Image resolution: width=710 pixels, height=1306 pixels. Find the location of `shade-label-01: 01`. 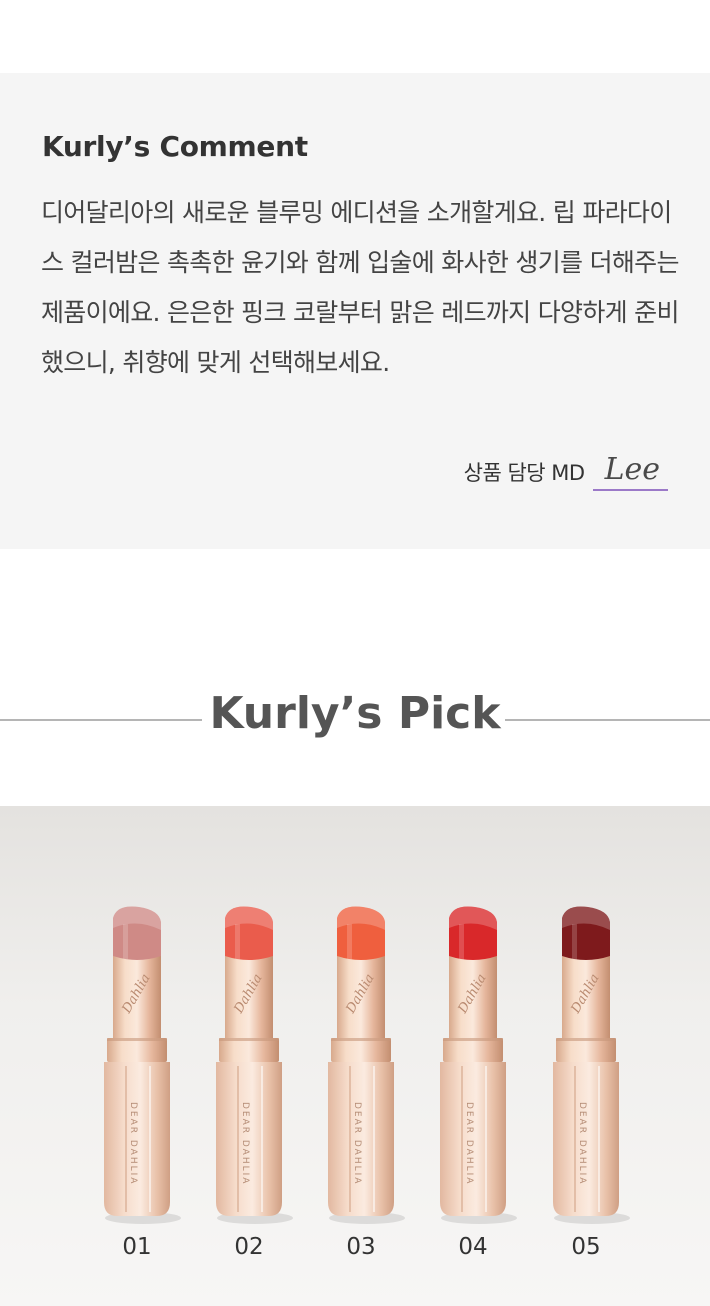

shade-label-01: 01 is located at coordinates (137, 1247).